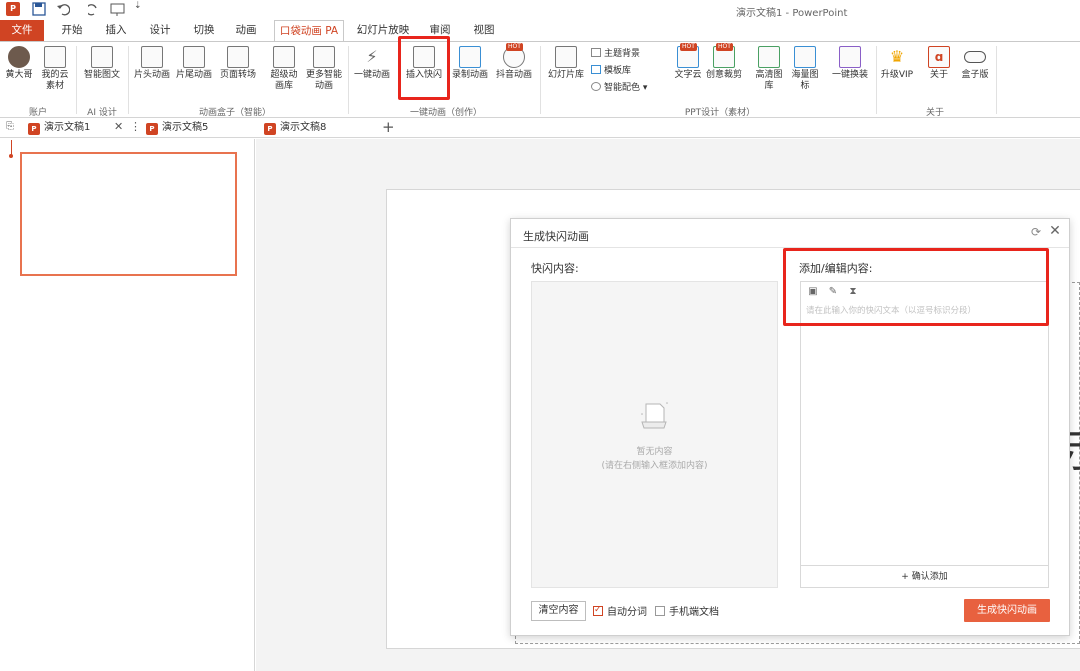 The height and width of the screenshot is (671, 1080). Describe the element at coordinates (566, 57) in the screenshot. I see `slide-lib-icon` at that location.